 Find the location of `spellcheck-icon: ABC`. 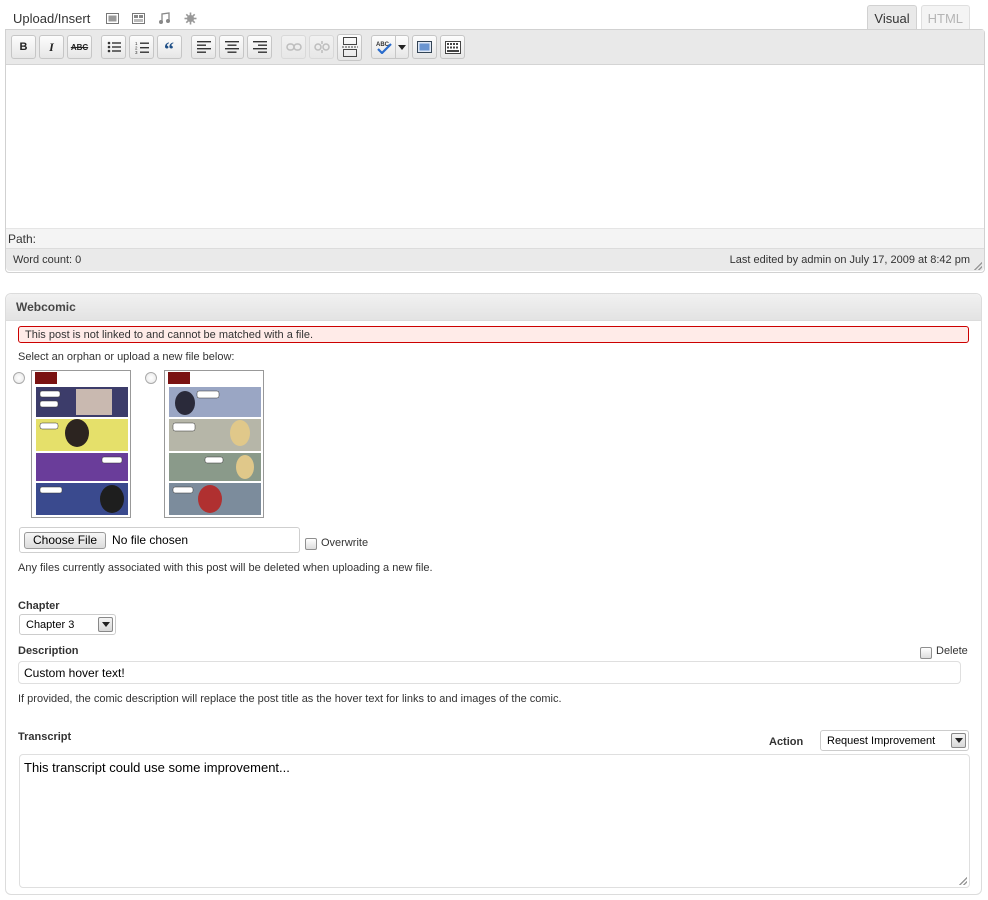

spellcheck-icon: ABC is located at coordinates (384, 48).